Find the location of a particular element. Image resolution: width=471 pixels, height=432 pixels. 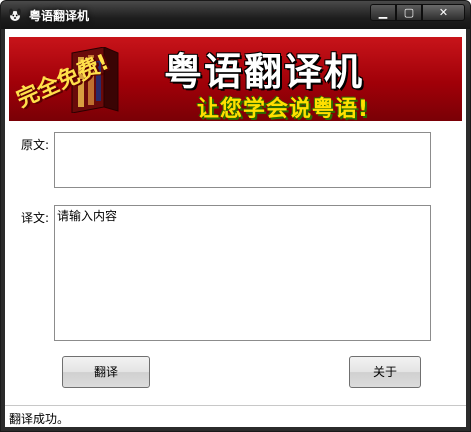

close-button: ✕ is located at coordinates (443, 12).